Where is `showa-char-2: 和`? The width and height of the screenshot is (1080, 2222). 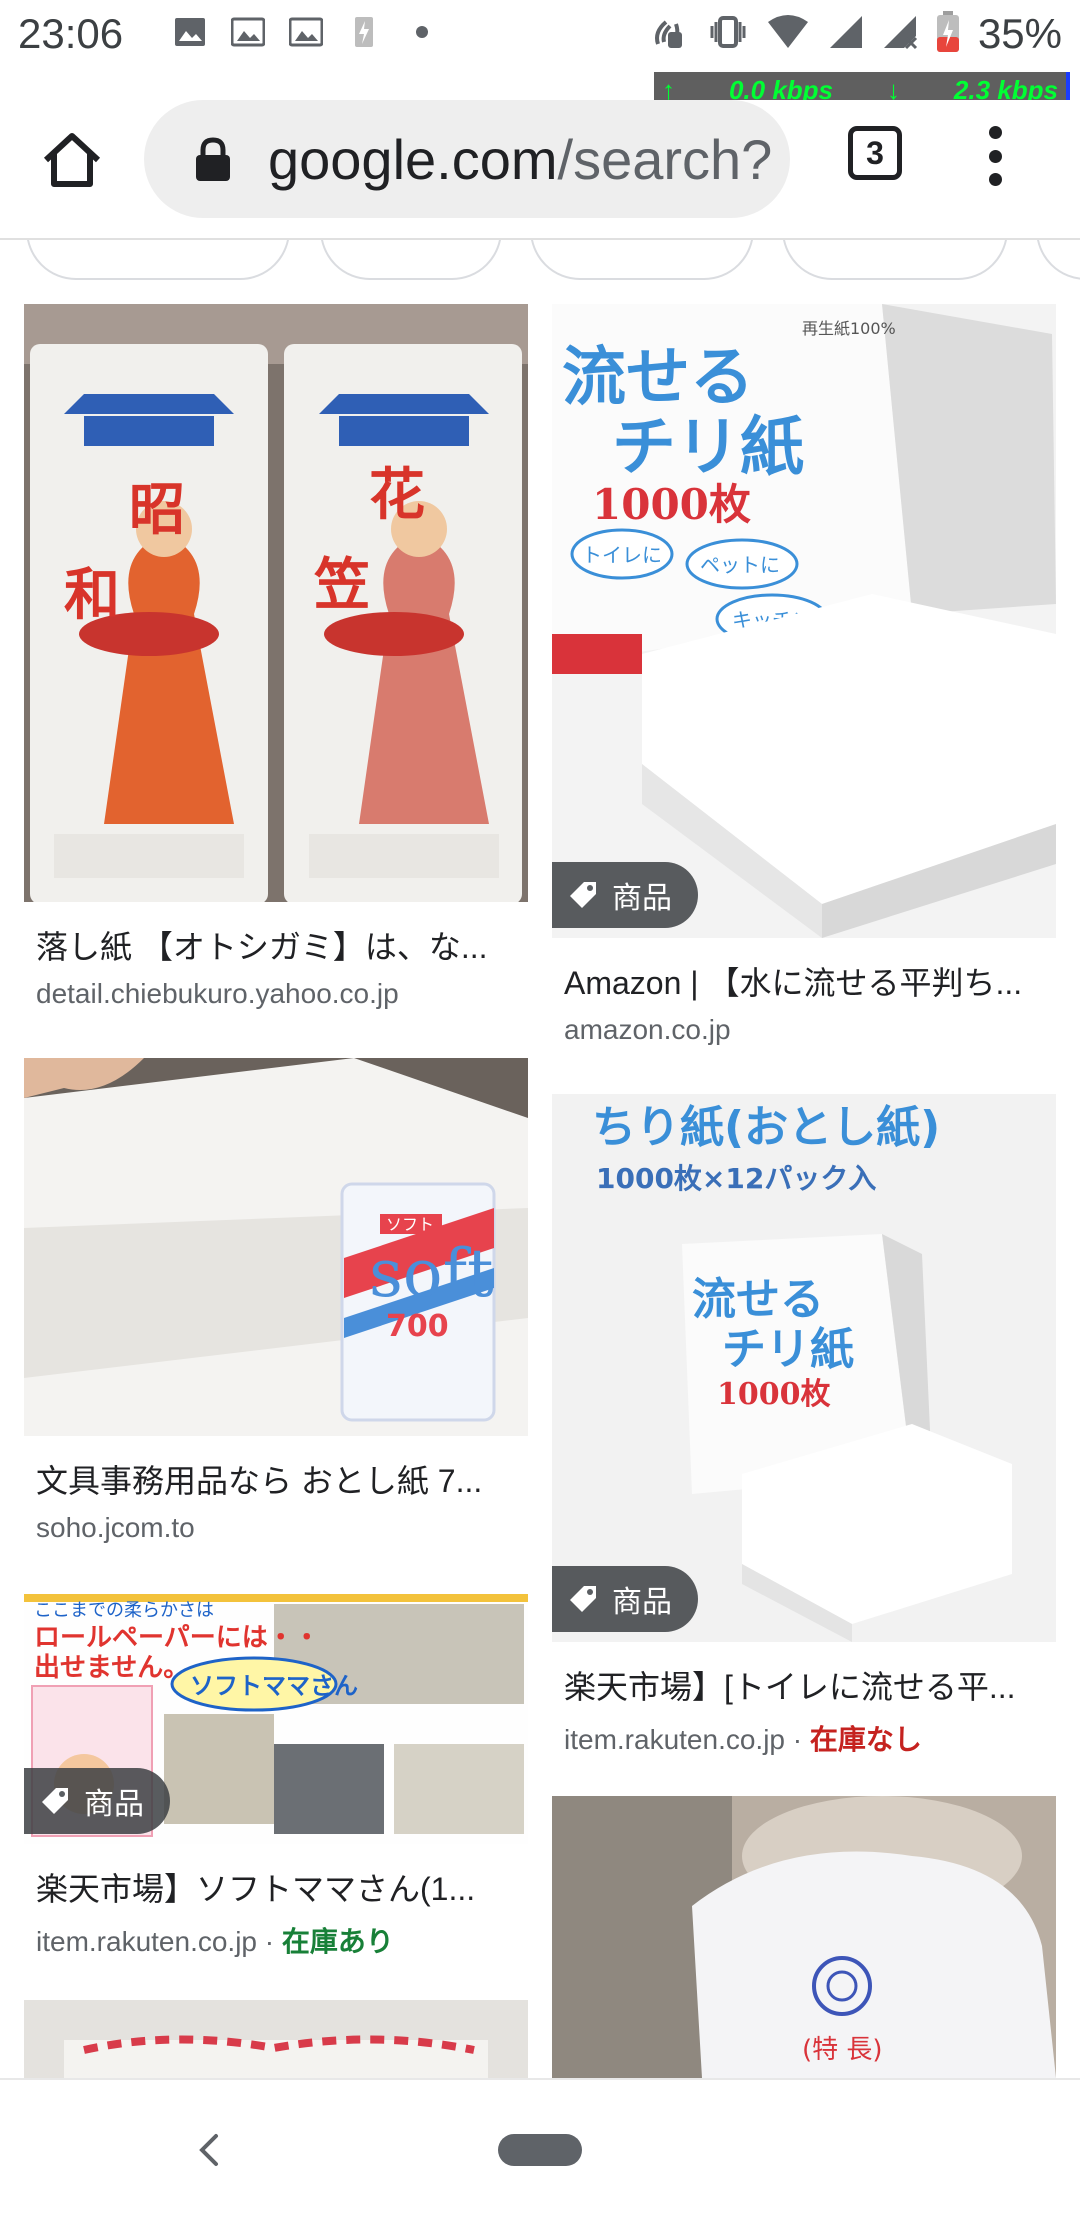
showa-char-2: 和 is located at coordinates (92, 595).